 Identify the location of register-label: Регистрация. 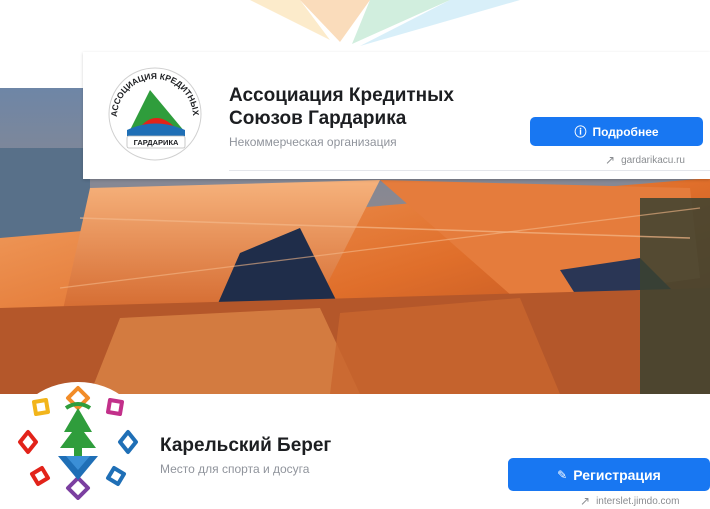
(617, 474).